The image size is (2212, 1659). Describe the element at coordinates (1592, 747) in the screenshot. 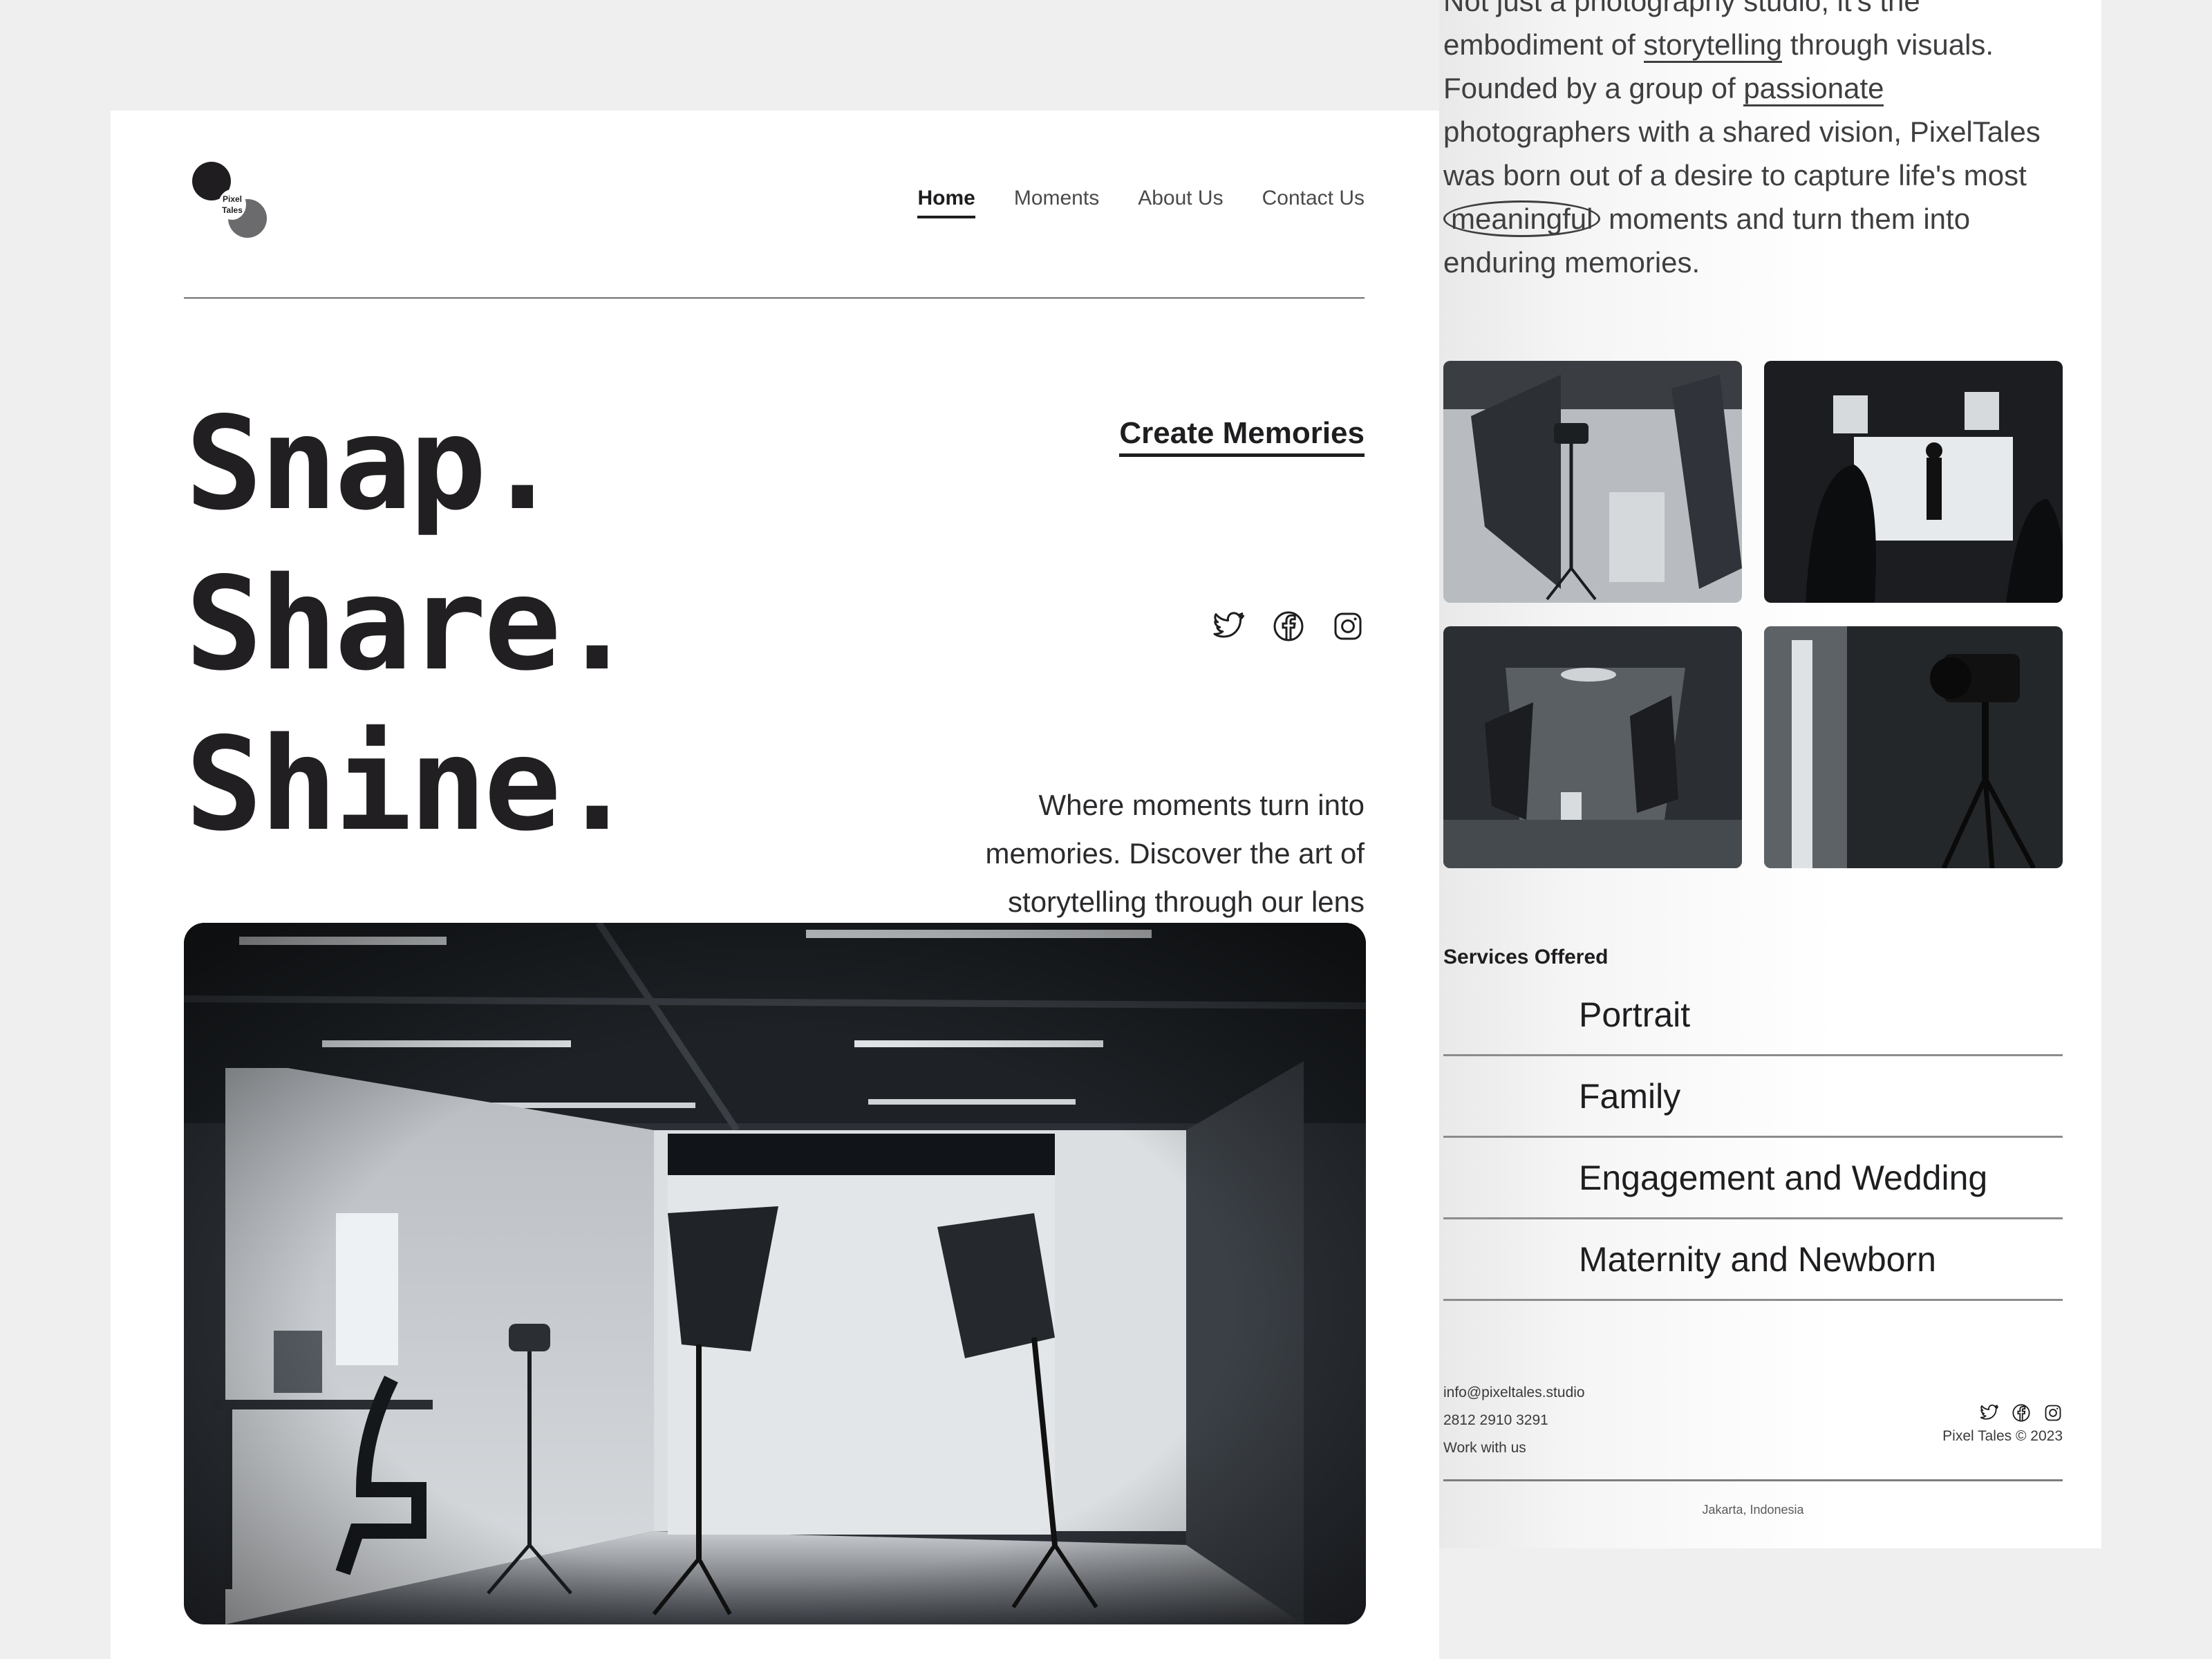

I see `gallery-photo-studio-room` at that location.